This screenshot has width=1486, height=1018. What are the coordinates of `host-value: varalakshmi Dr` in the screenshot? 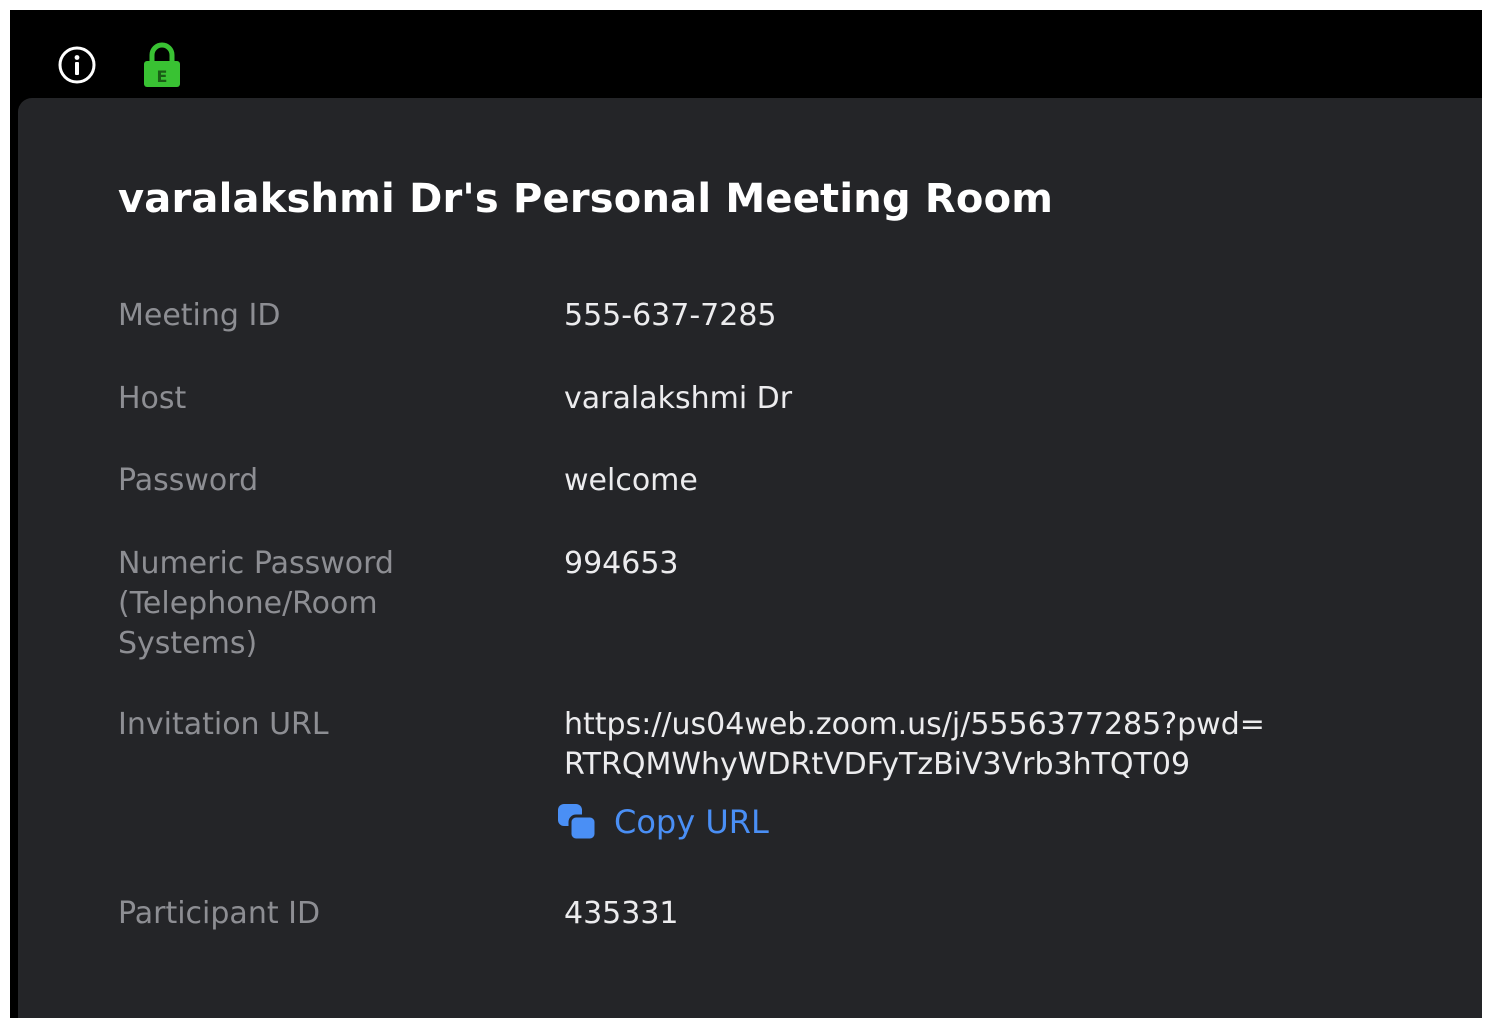 It's located at (678, 398).